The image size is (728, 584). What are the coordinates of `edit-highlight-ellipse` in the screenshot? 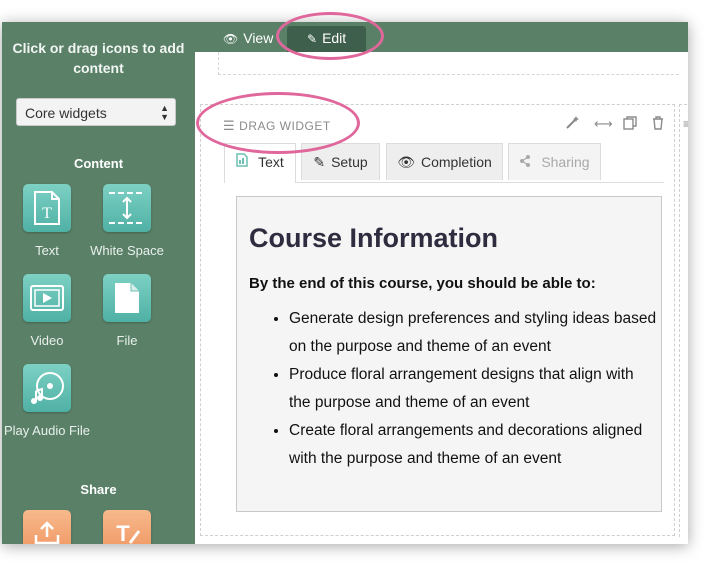 It's located at (330, 36).